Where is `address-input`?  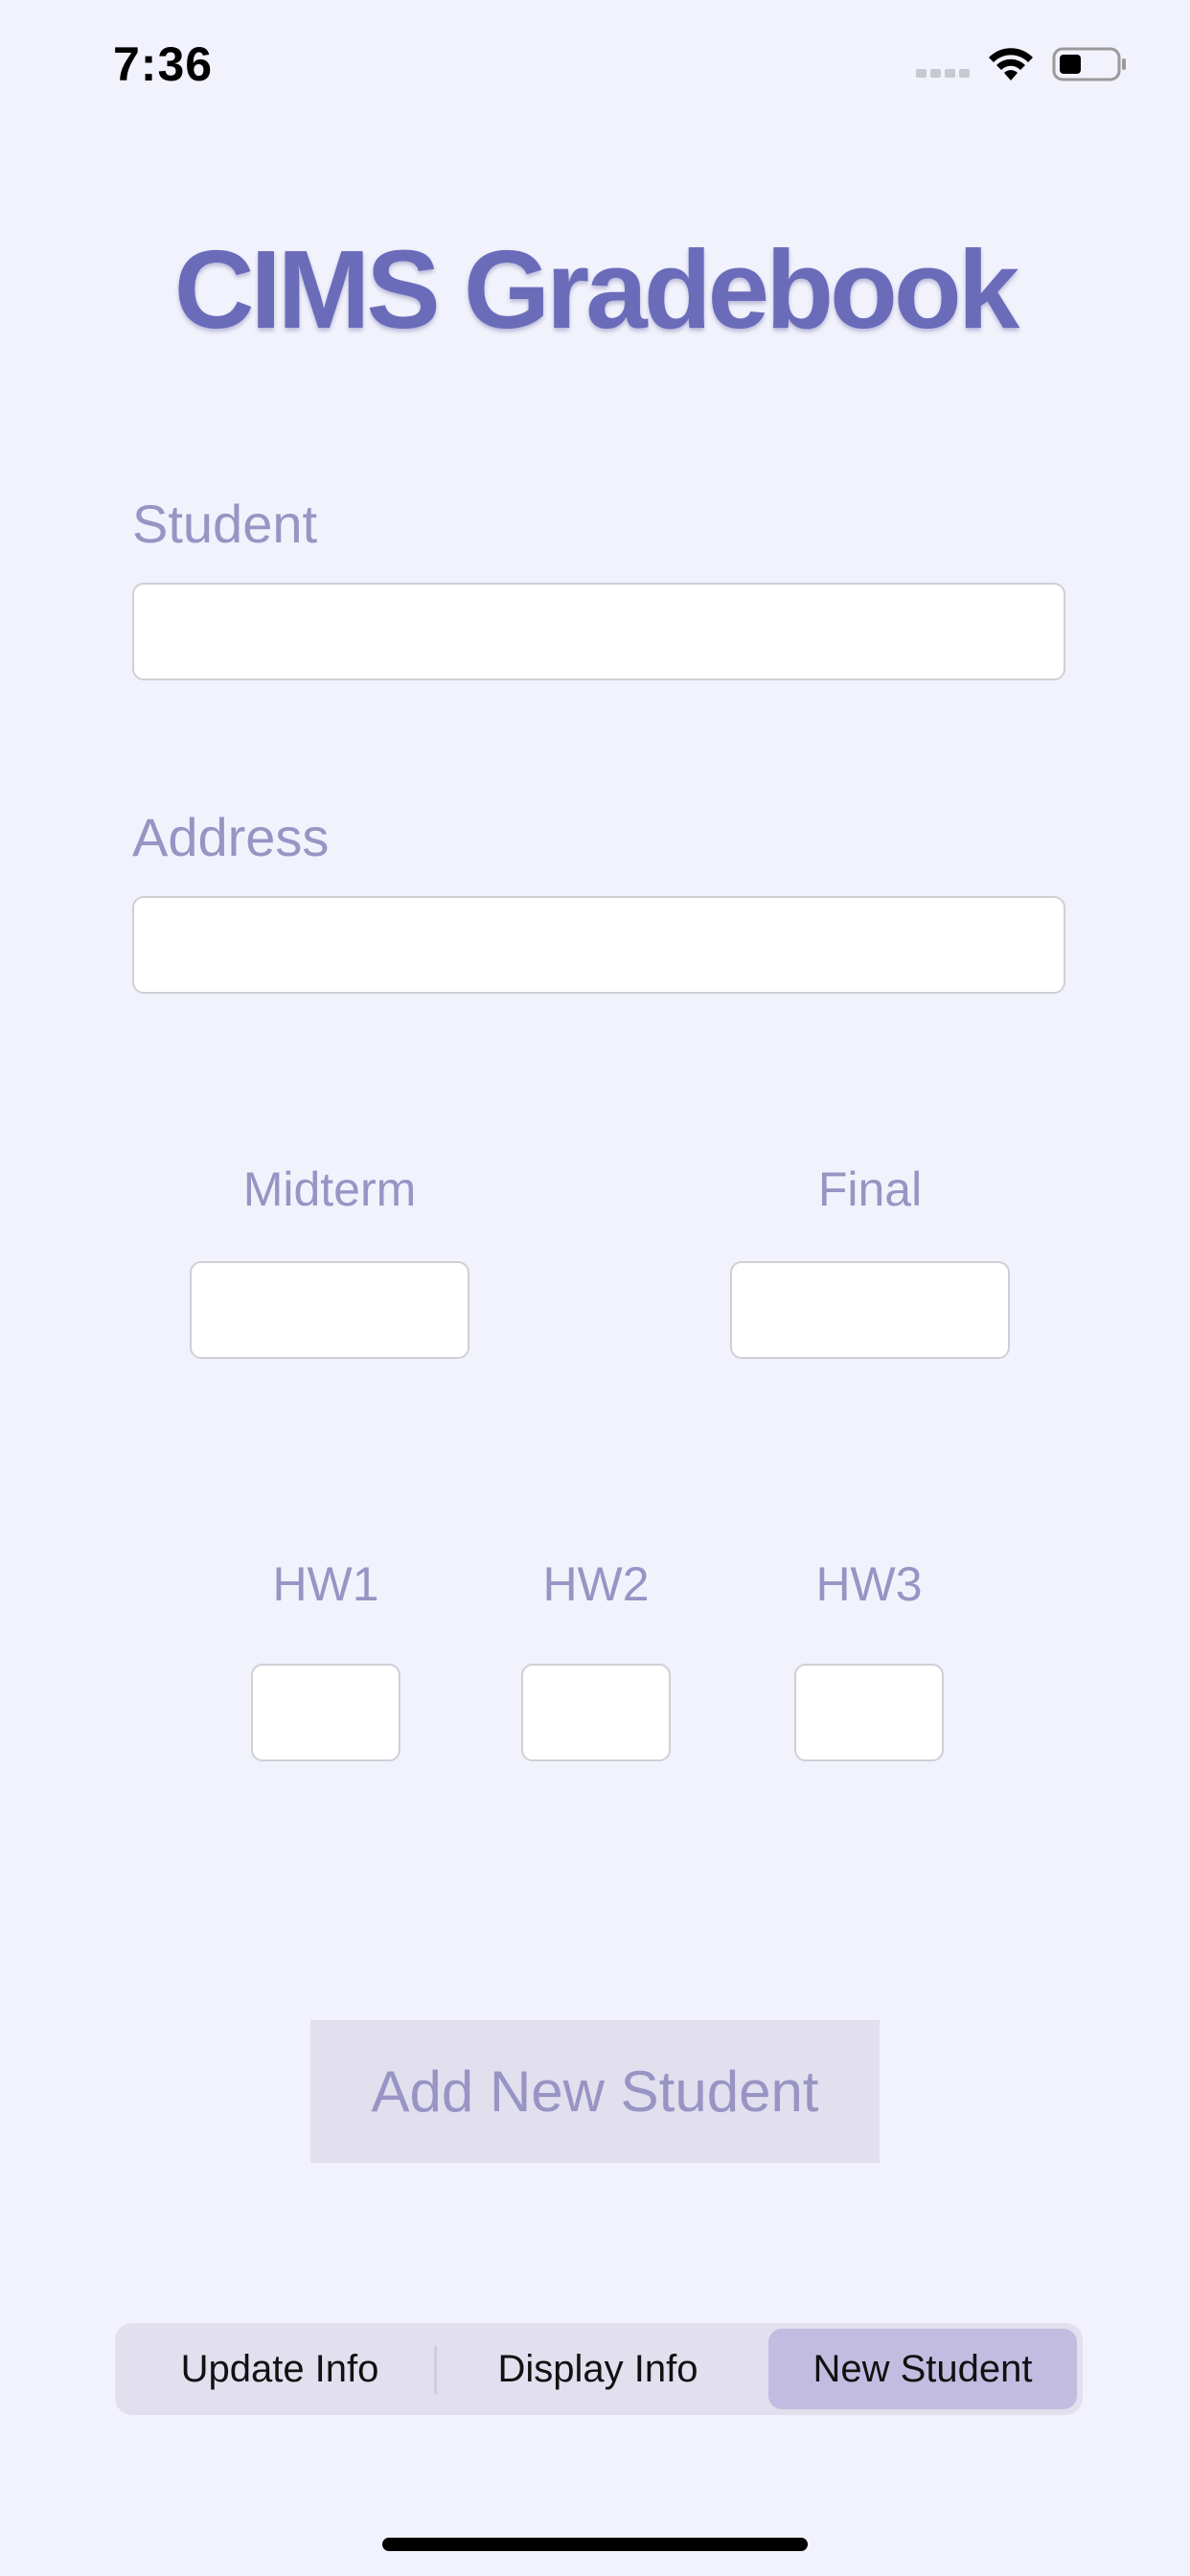
address-input is located at coordinates (599, 945).